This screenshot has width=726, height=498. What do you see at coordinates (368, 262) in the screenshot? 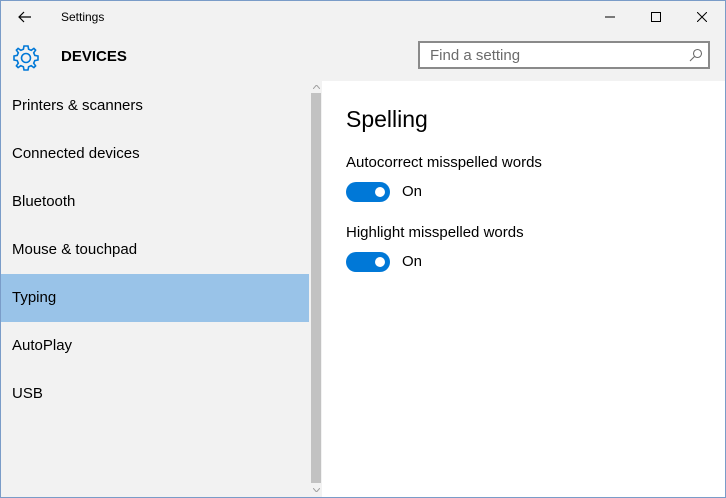
I see `highlight-toggle` at bounding box center [368, 262].